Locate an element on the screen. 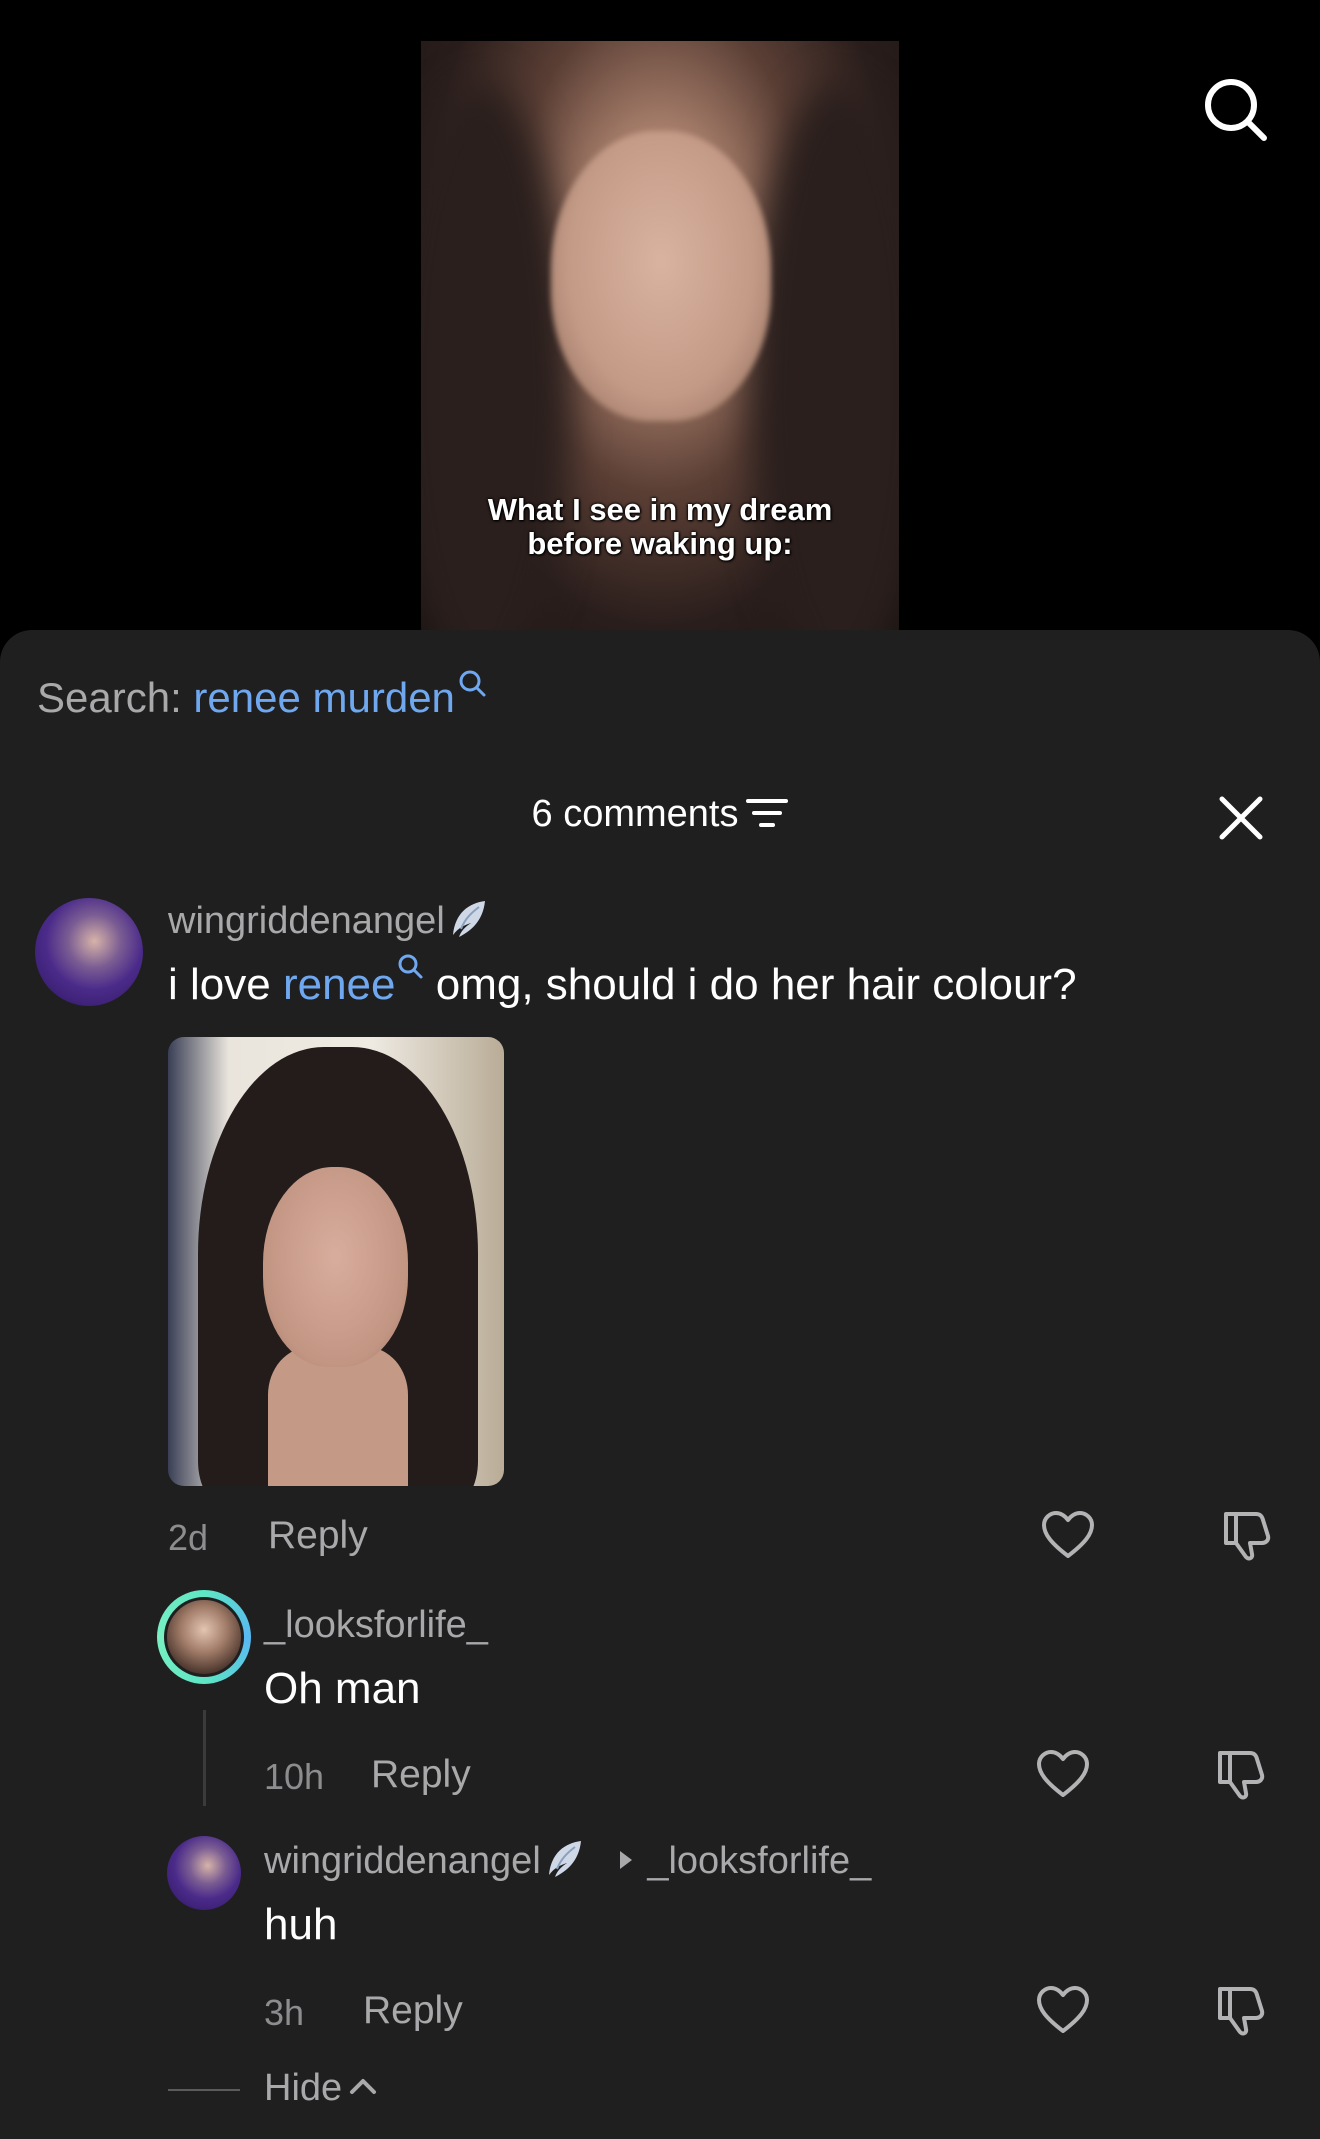 This screenshot has width=1320, height=2139. reply-username: wingriddenangel _looksforlife_ is located at coordinates (567, 1861).